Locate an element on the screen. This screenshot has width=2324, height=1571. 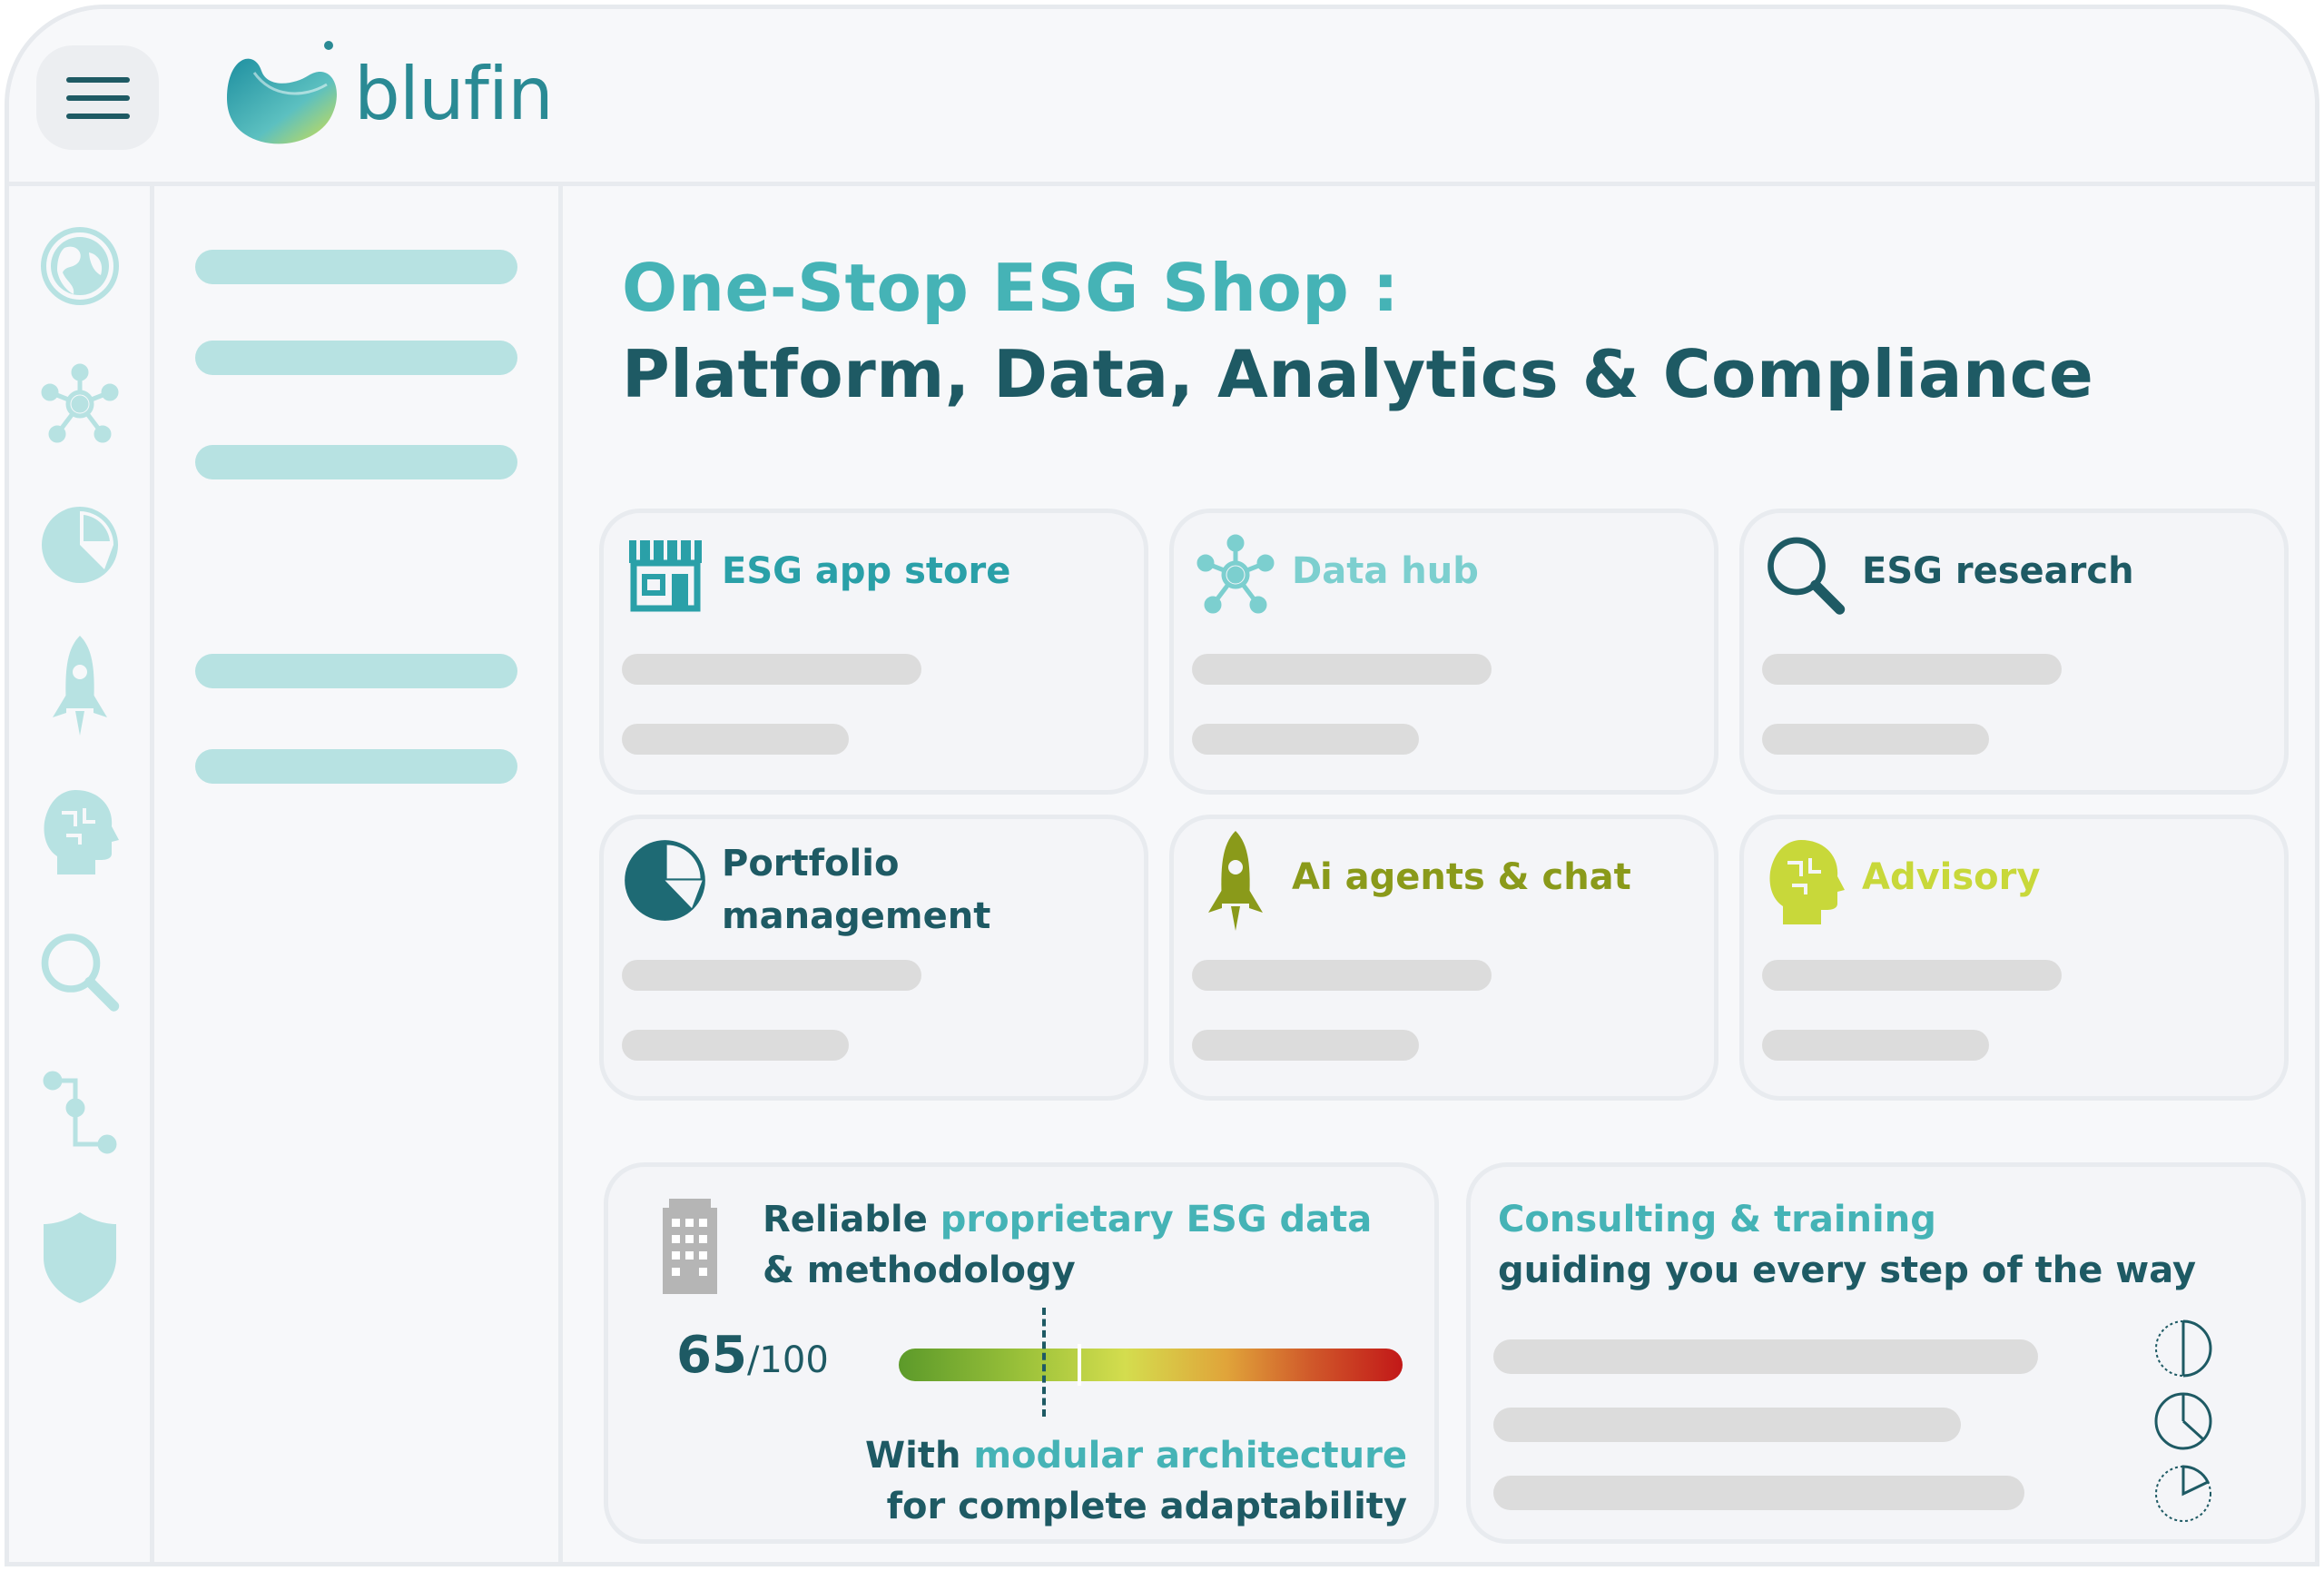
footer-line2: for complete adaptability is located at coordinates (1146, 1506).